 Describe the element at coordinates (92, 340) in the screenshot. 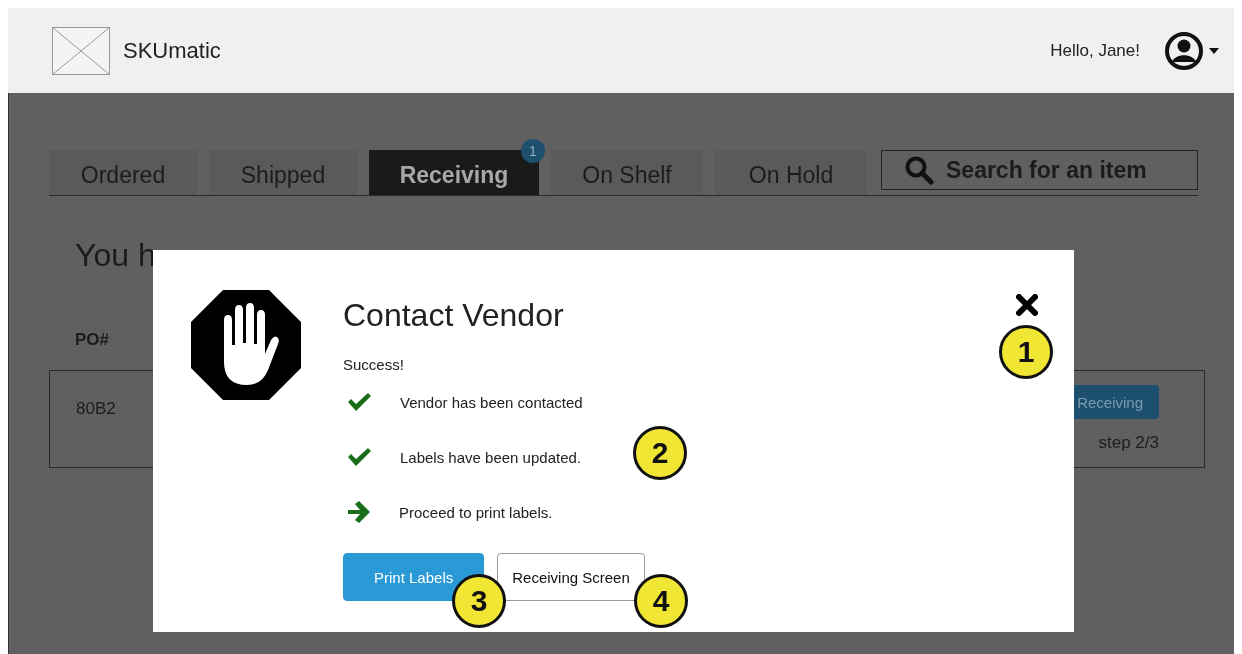

I see `column-header: PO#` at that location.